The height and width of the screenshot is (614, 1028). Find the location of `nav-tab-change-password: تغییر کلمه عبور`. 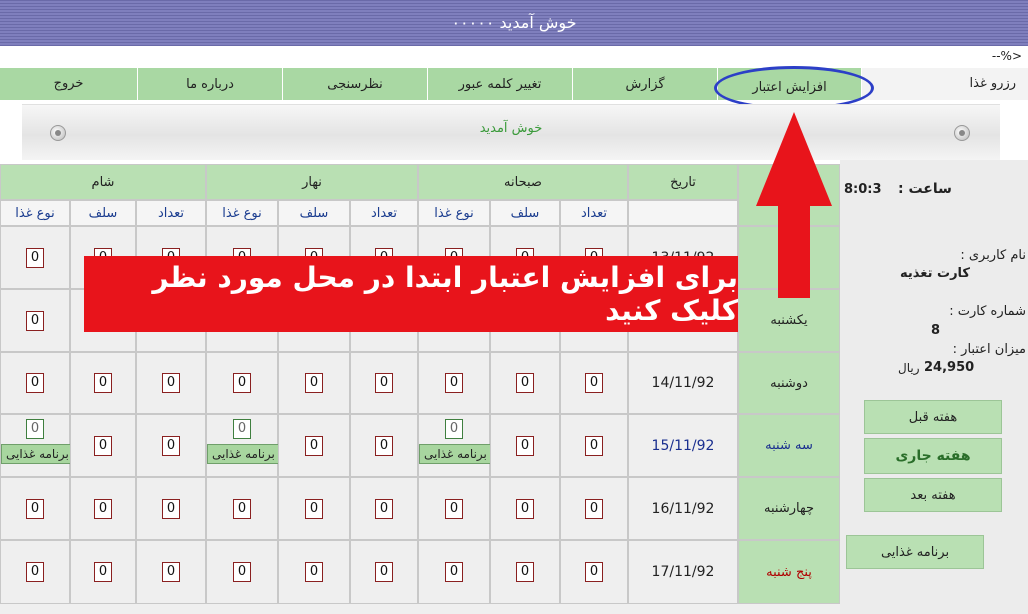

nav-tab-change-password: تغییر کلمه عبور is located at coordinates (500, 84).